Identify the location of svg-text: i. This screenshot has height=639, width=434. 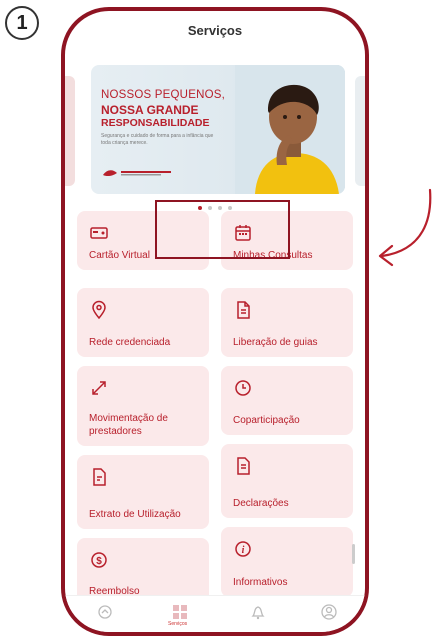
(243, 550).